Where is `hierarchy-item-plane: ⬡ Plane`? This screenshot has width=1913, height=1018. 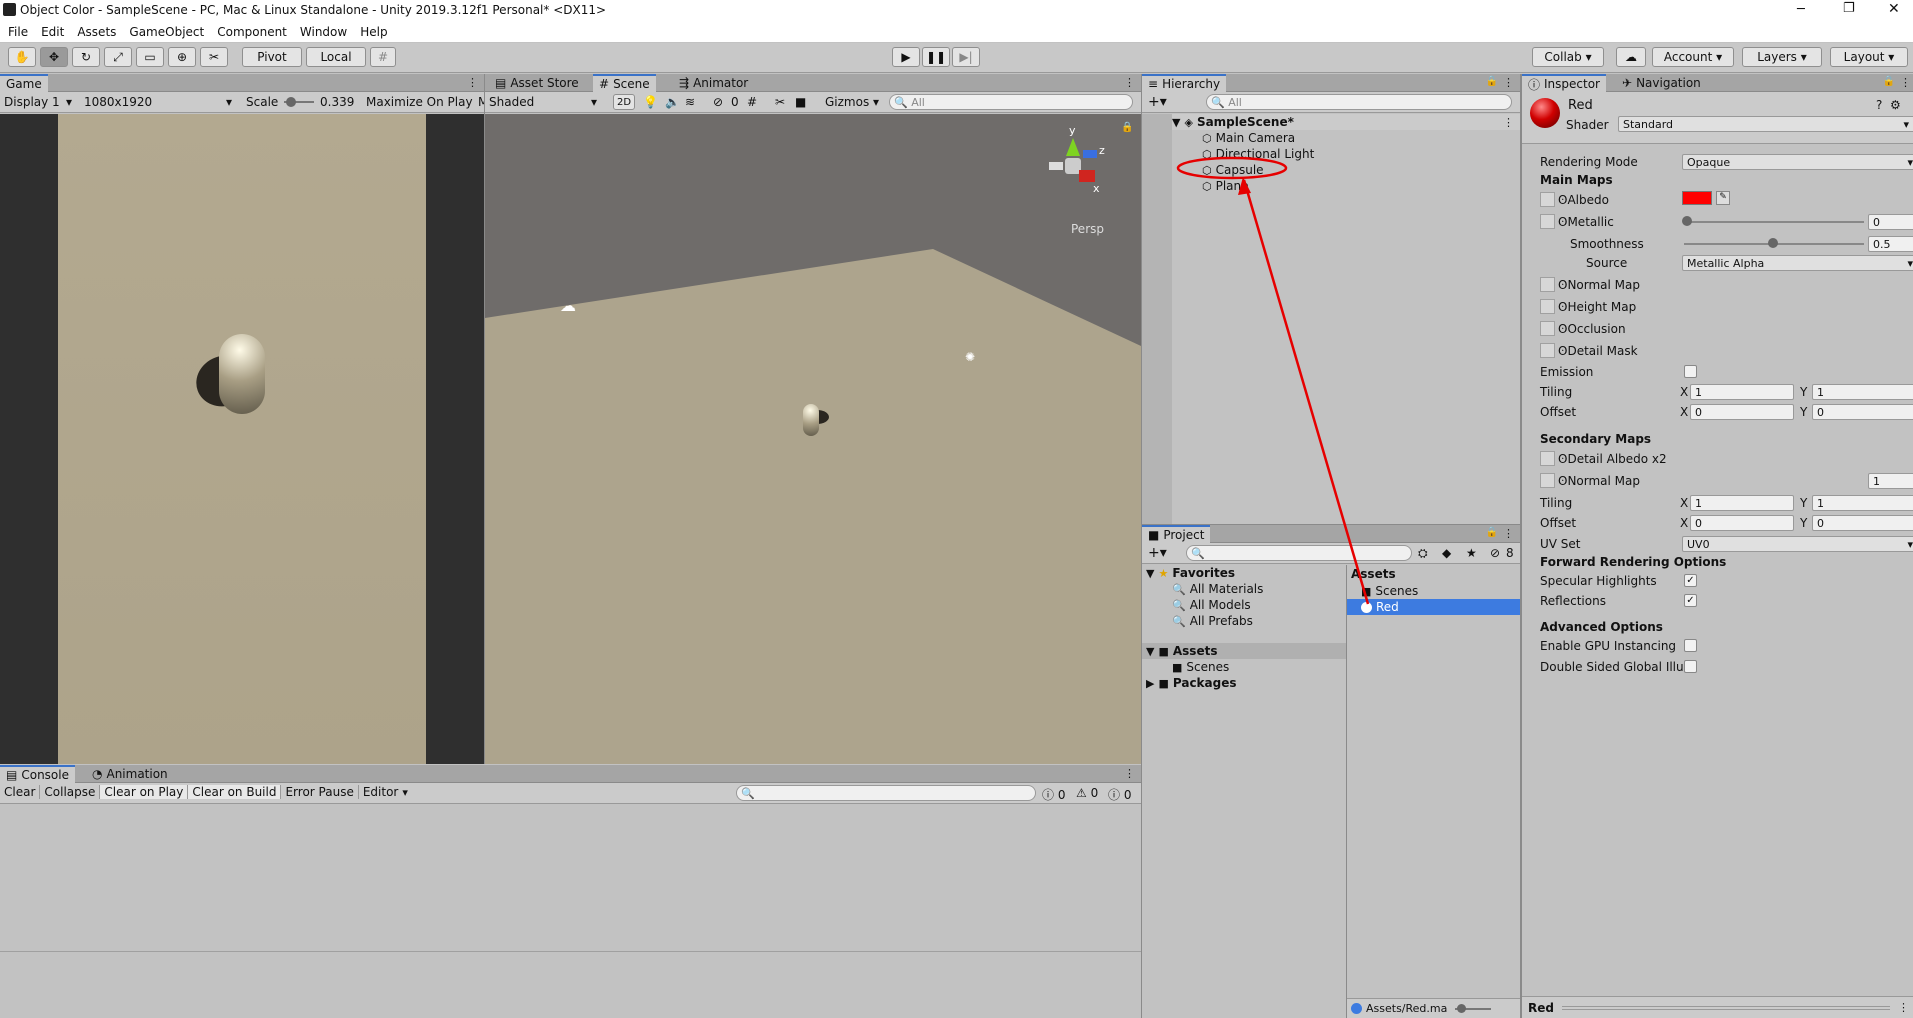 hierarchy-item-plane: ⬡ Plane is located at coordinates (1225, 186).